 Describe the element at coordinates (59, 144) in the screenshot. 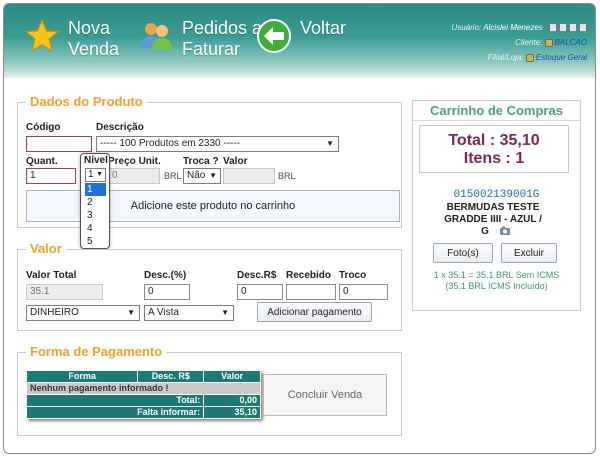

I see `codigo-input` at that location.